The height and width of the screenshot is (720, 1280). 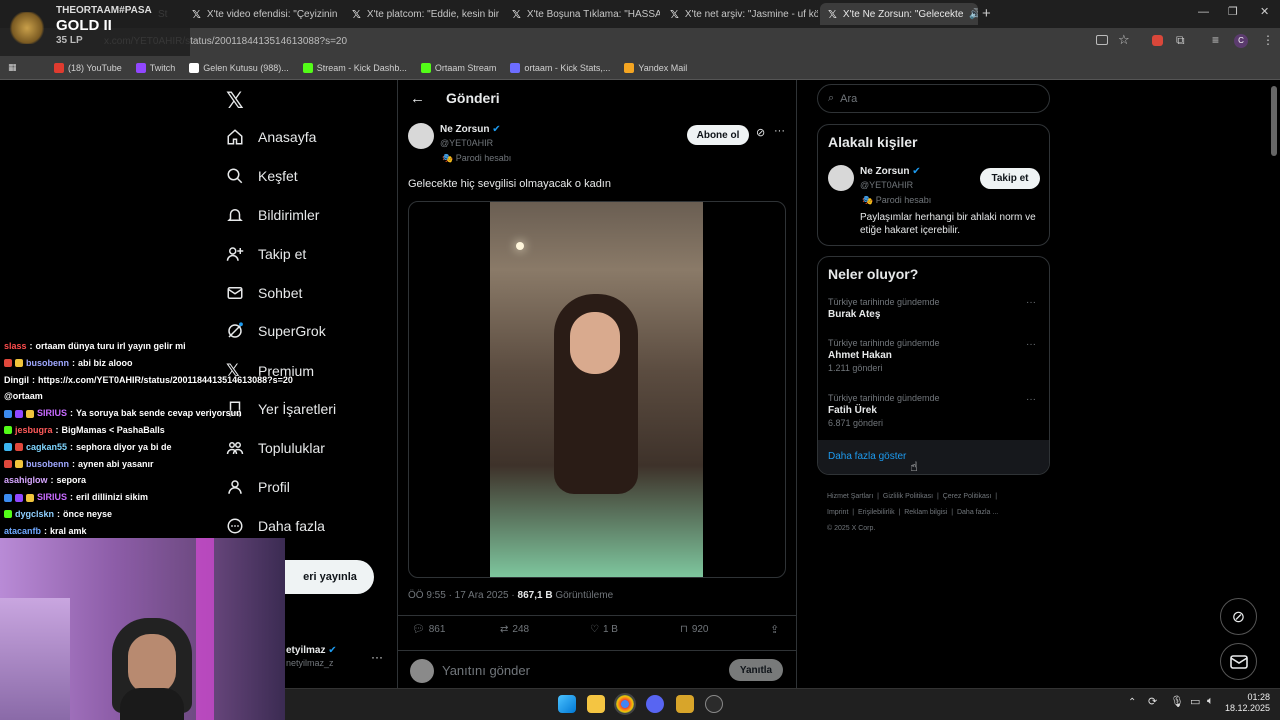 What do you see at coordinates (235, 254) in the screenshot?
I see `add-person-icon` at bounding box center [235, 254].